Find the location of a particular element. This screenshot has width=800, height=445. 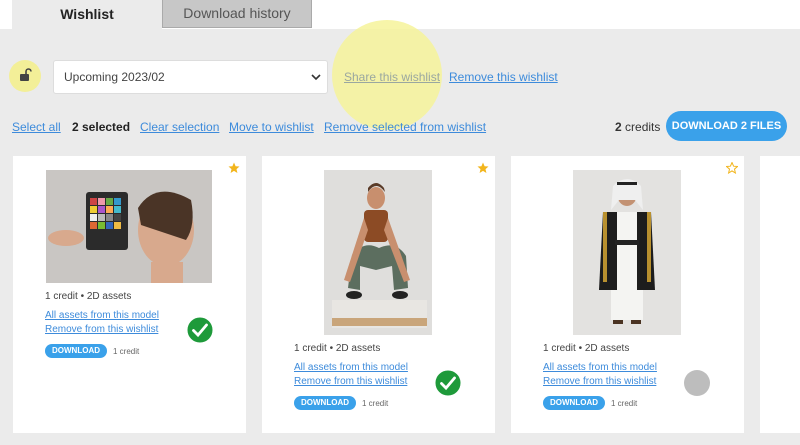

wishlist-select: Upcoming 2023/02 is located at coordinates (190, 77).